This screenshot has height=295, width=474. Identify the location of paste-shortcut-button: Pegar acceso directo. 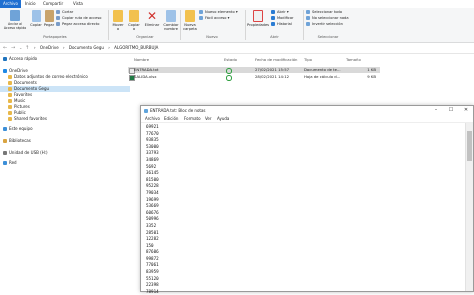
(77, 24).